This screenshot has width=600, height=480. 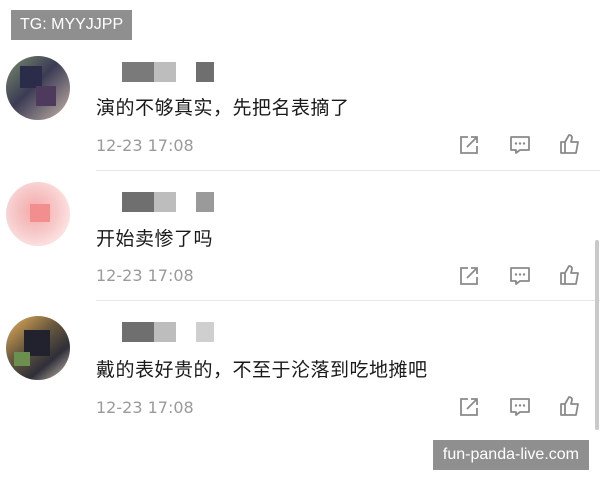 I want to click on comment-text: 戴的表好贵的，不至于沦落到吃地摊吧, so click(x=262, y=370).